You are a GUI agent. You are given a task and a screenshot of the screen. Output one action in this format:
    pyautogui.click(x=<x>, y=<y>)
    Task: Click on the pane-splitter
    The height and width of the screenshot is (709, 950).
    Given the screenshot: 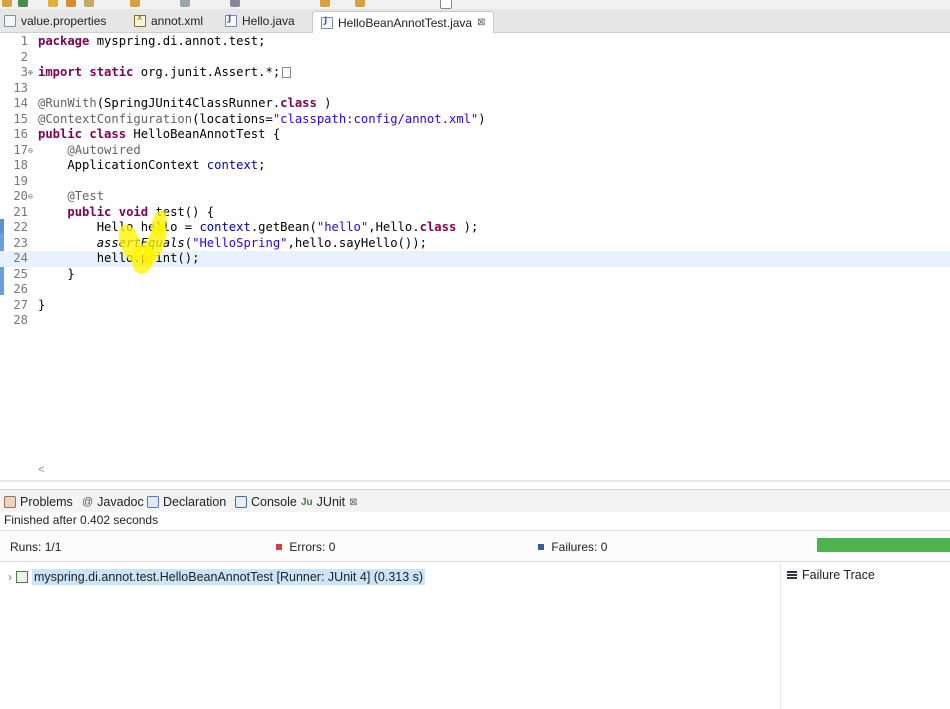 What is the action you would take?
    pyautogui.click(x=780, y=635)
    